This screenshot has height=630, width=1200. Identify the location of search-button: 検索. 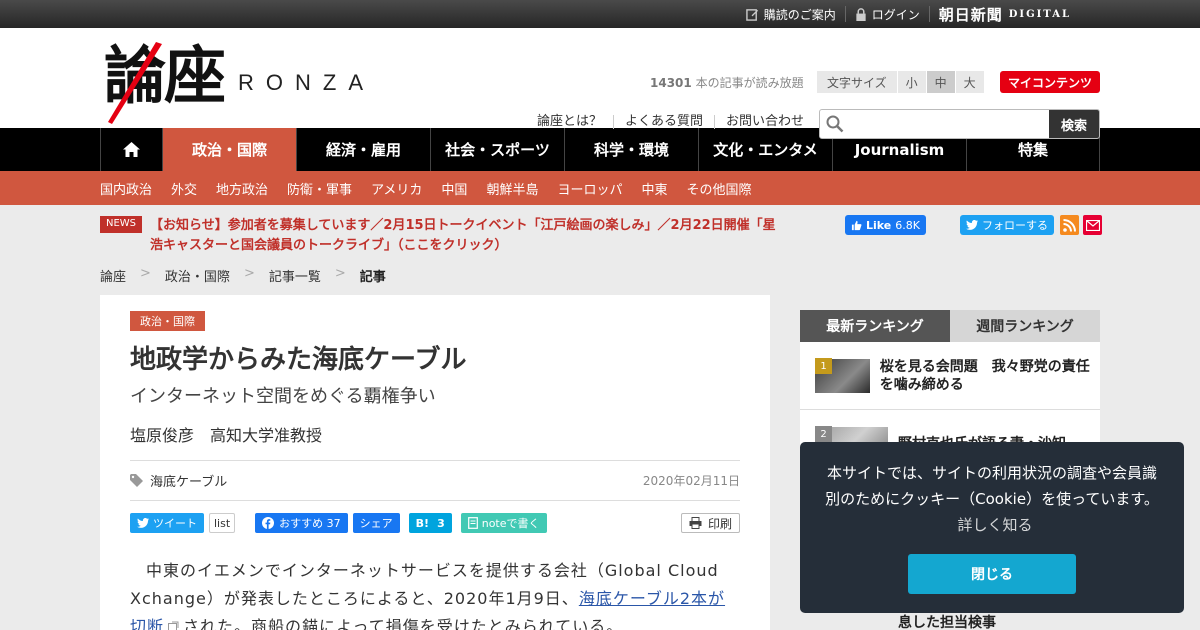
(1074, 124).